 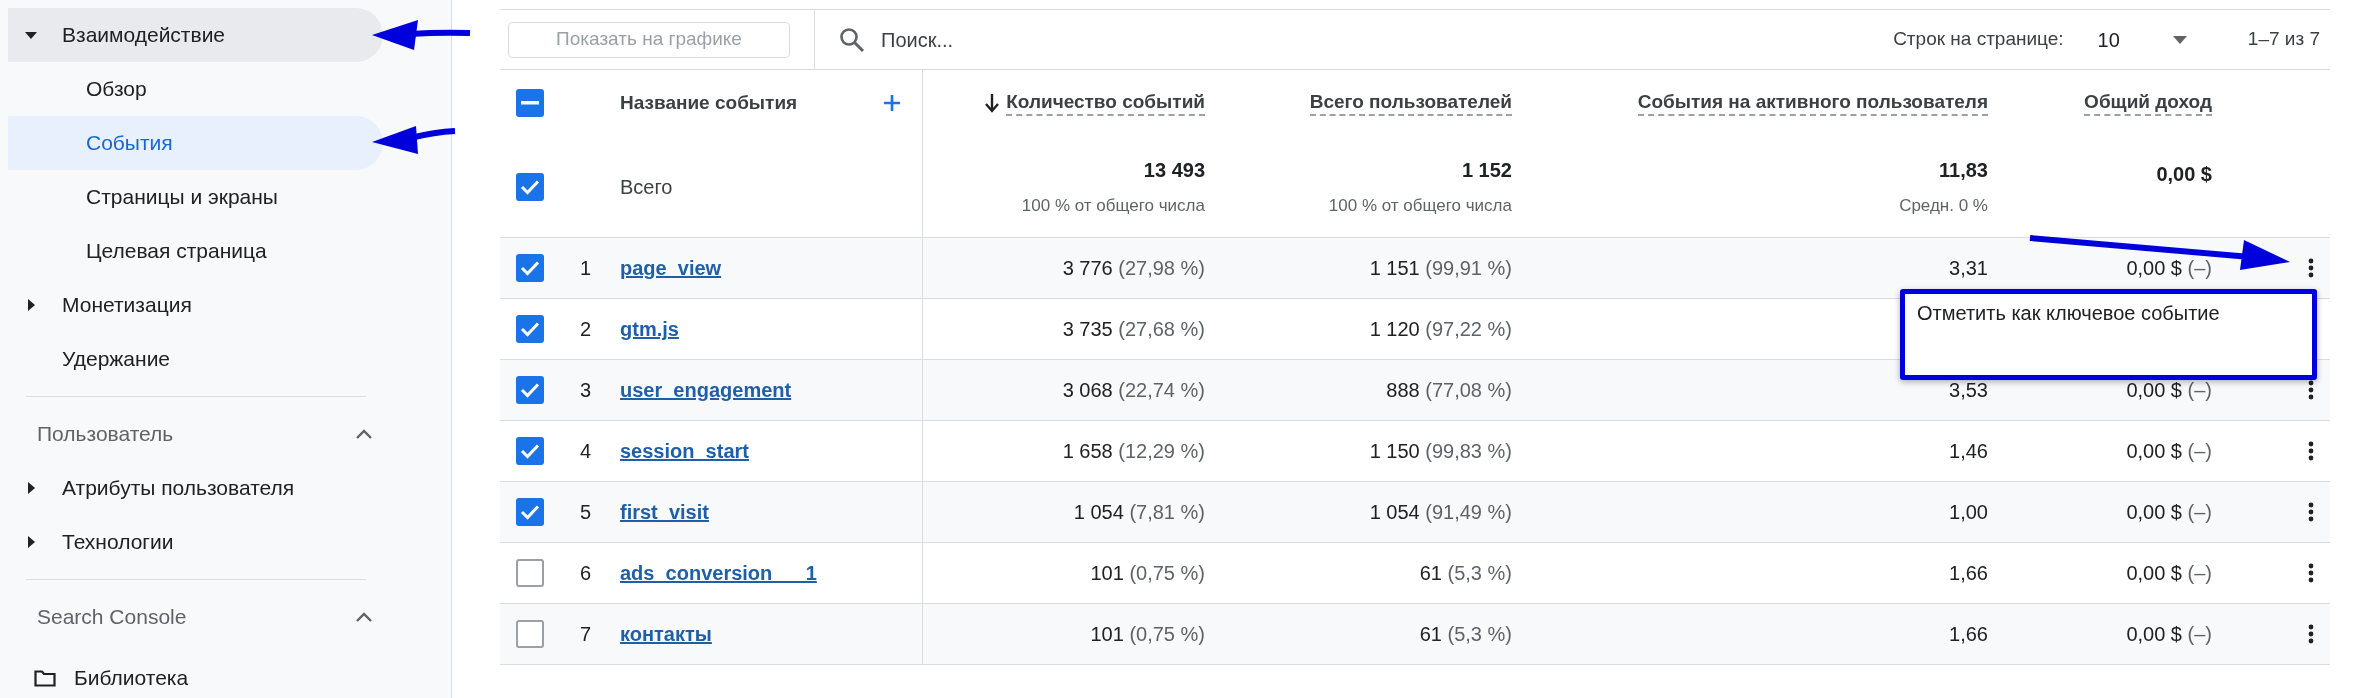 I want to click on column-header: Название события, so click(x=709, y=103).